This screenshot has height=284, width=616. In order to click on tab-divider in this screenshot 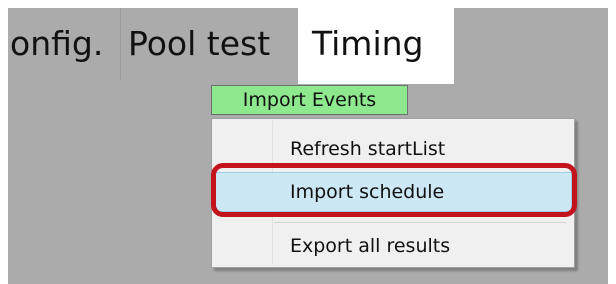, I will do `click(120, 44)`.